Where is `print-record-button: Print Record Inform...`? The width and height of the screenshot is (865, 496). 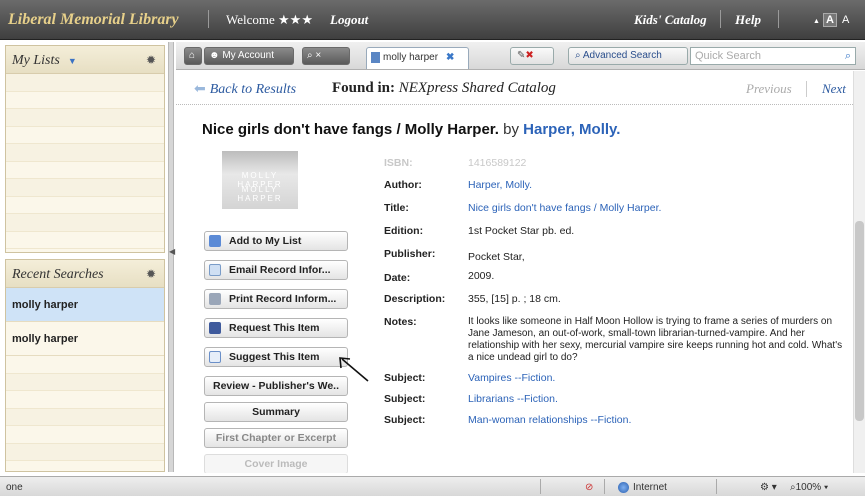
print-record-button: Print Record Inform... is located at coordinates (276, 299).